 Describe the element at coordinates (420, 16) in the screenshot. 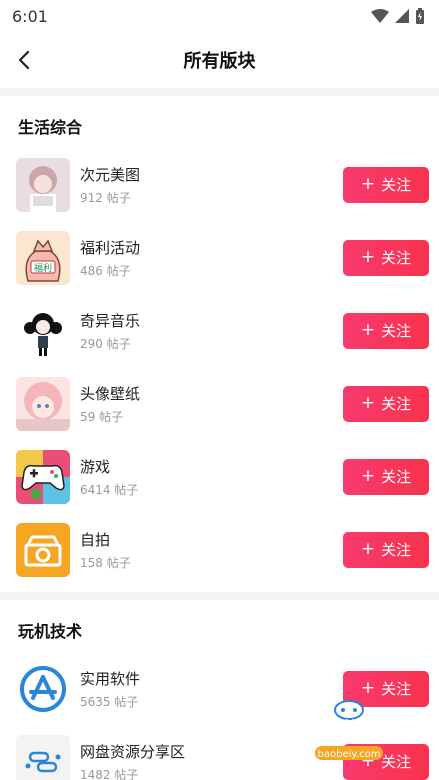

I see `battery-icon` at that location.